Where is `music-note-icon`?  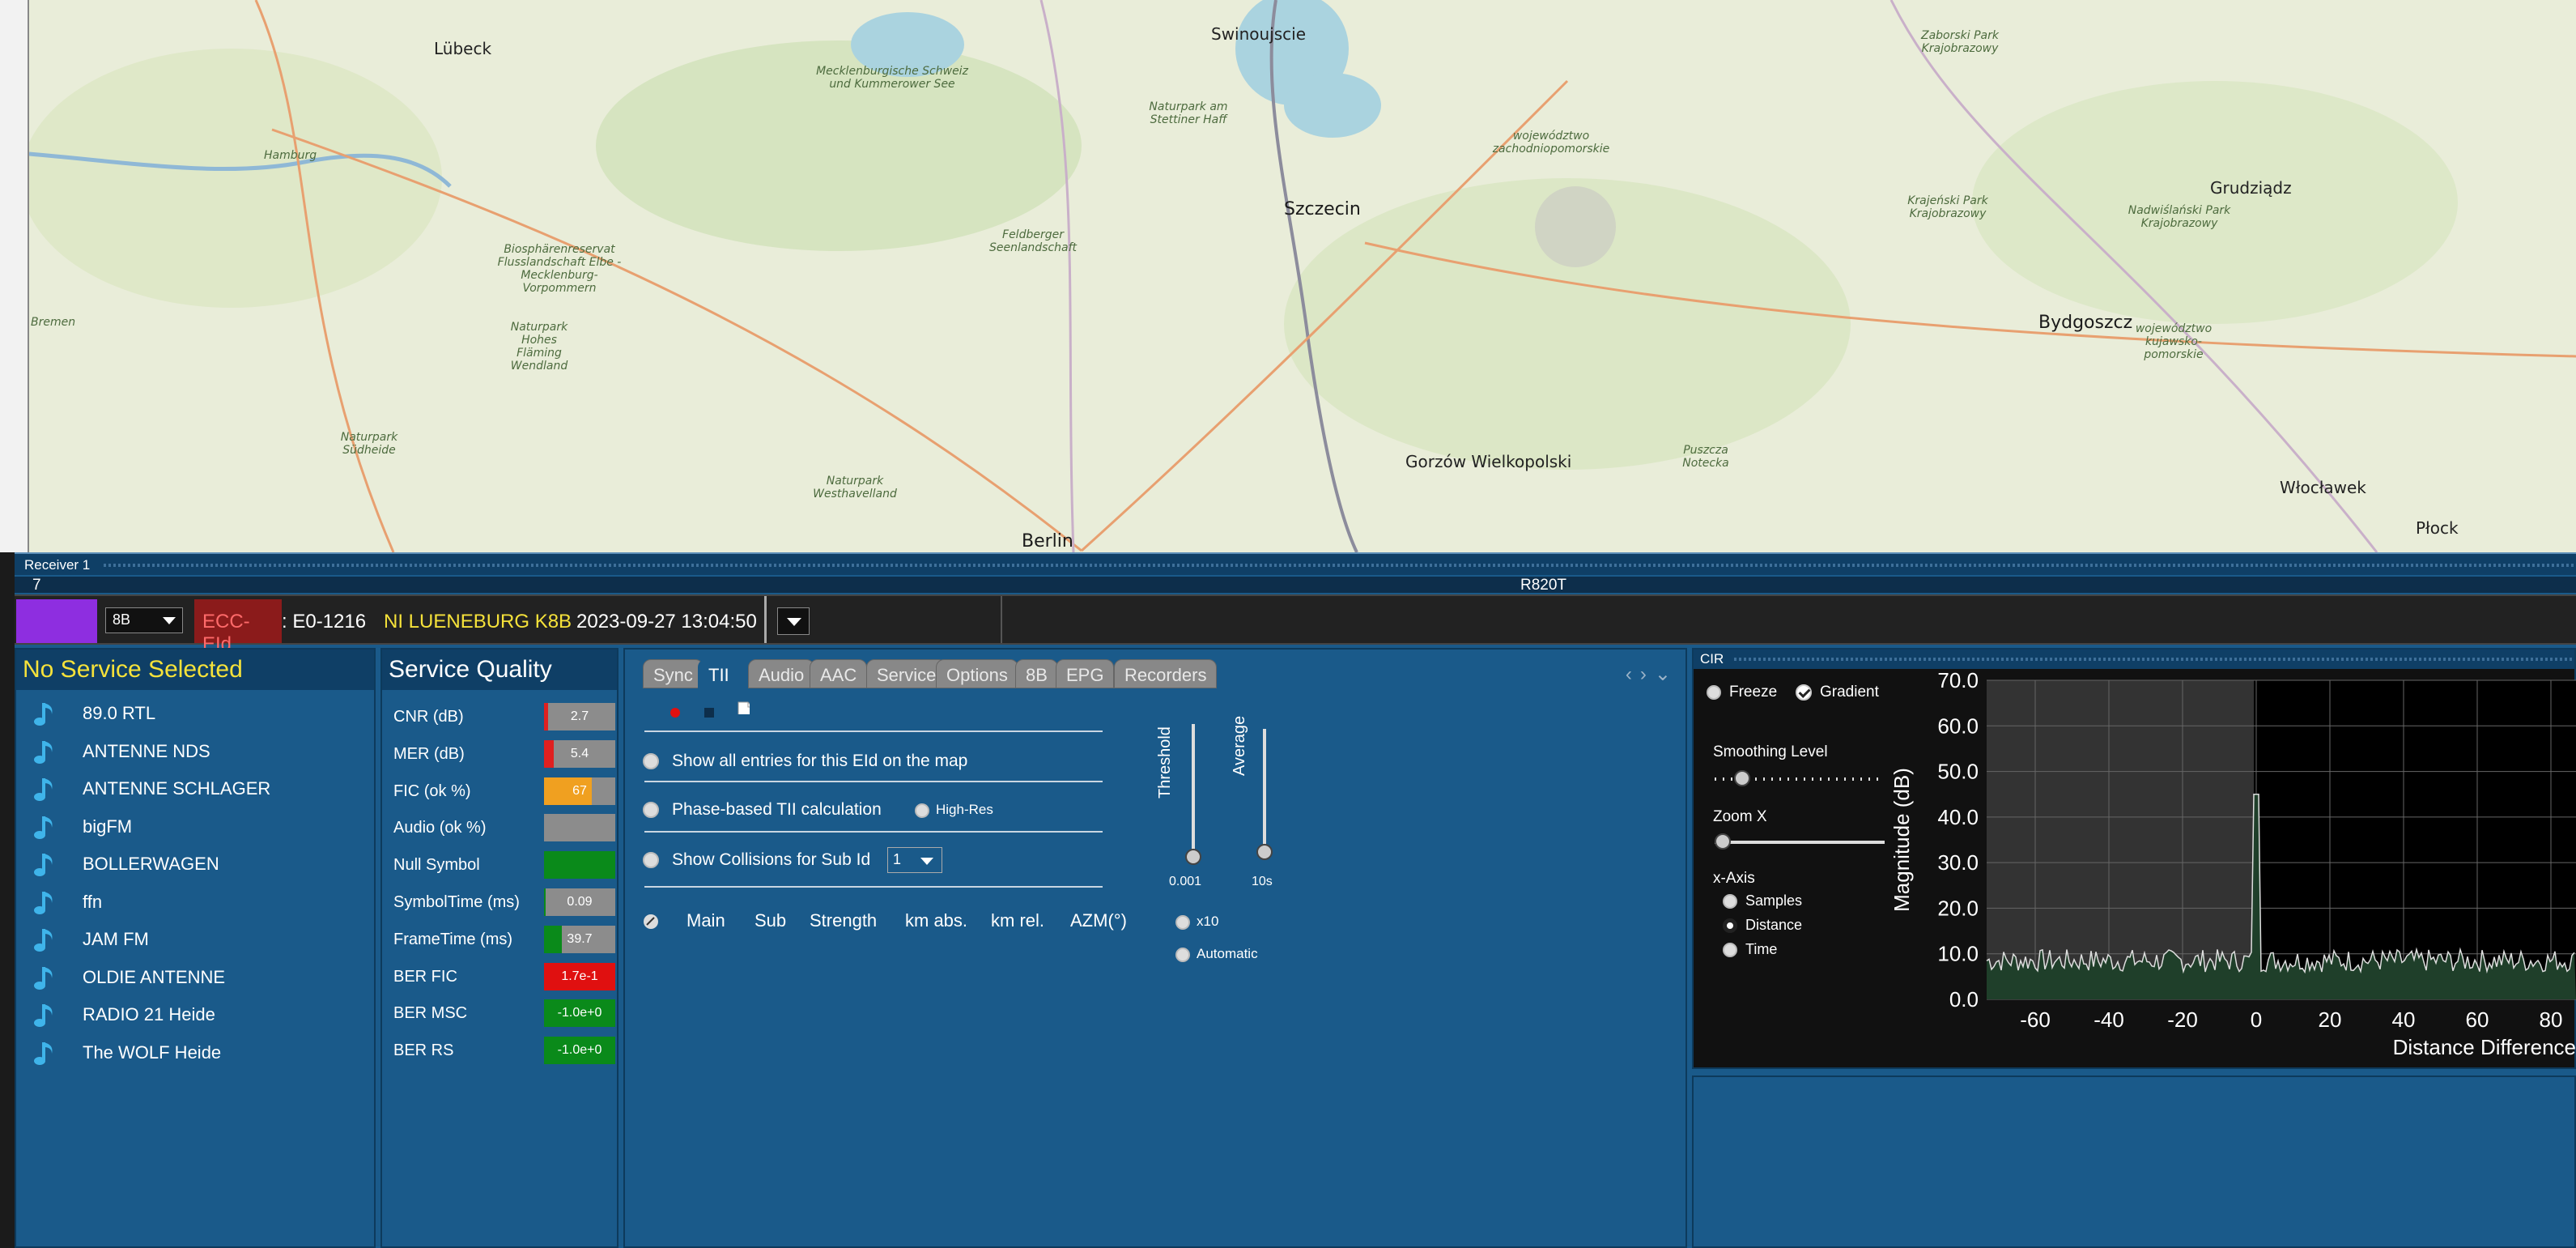
music-note-icon is located at coordinates (44, 1015).